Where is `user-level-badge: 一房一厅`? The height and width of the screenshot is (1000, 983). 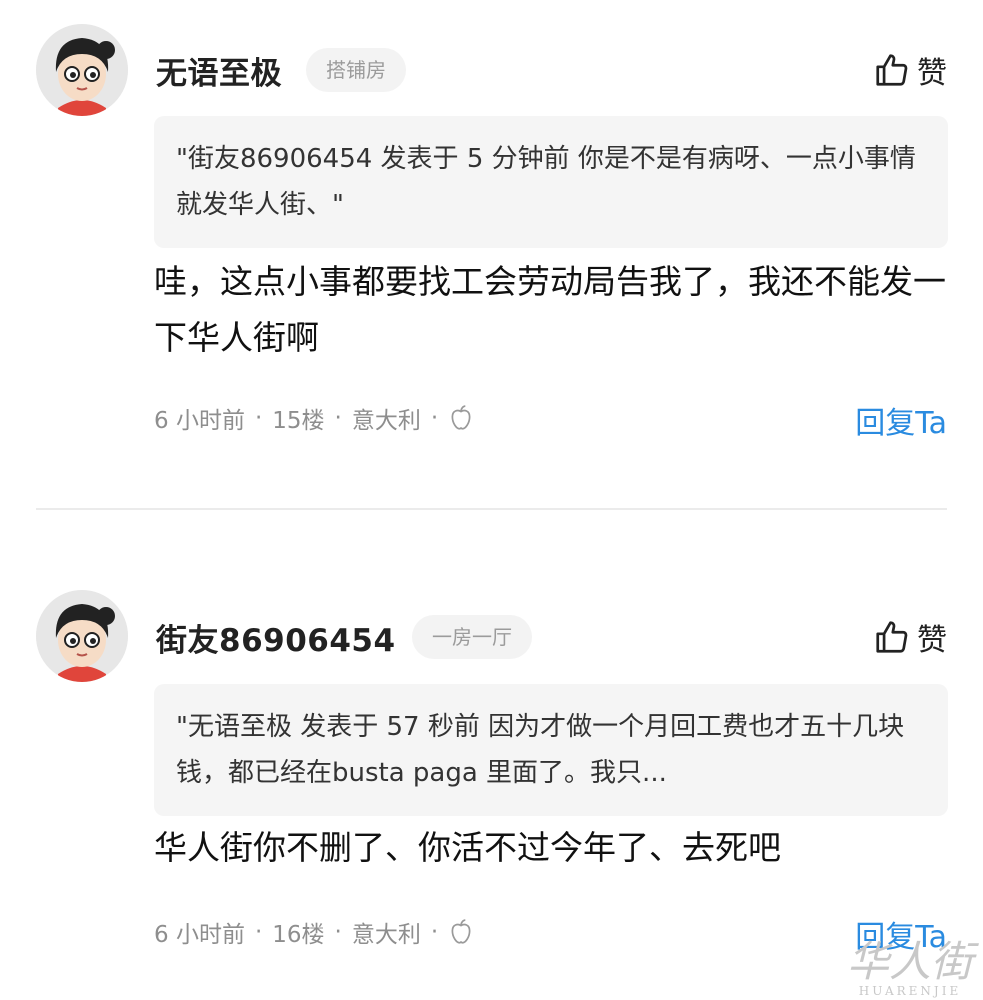 user-level-badge: 一房一厅 is located at coordinates (472, 637).